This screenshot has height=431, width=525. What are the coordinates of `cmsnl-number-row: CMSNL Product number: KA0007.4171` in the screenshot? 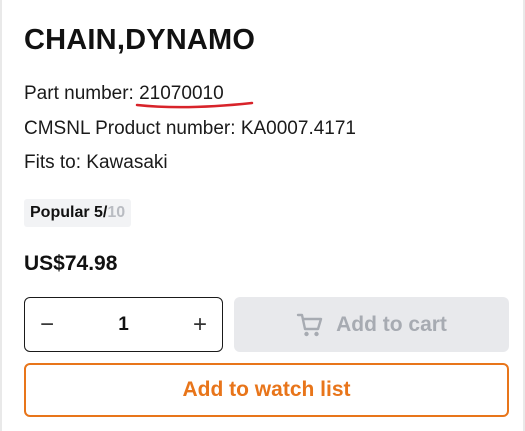 It's located at (190, 129).